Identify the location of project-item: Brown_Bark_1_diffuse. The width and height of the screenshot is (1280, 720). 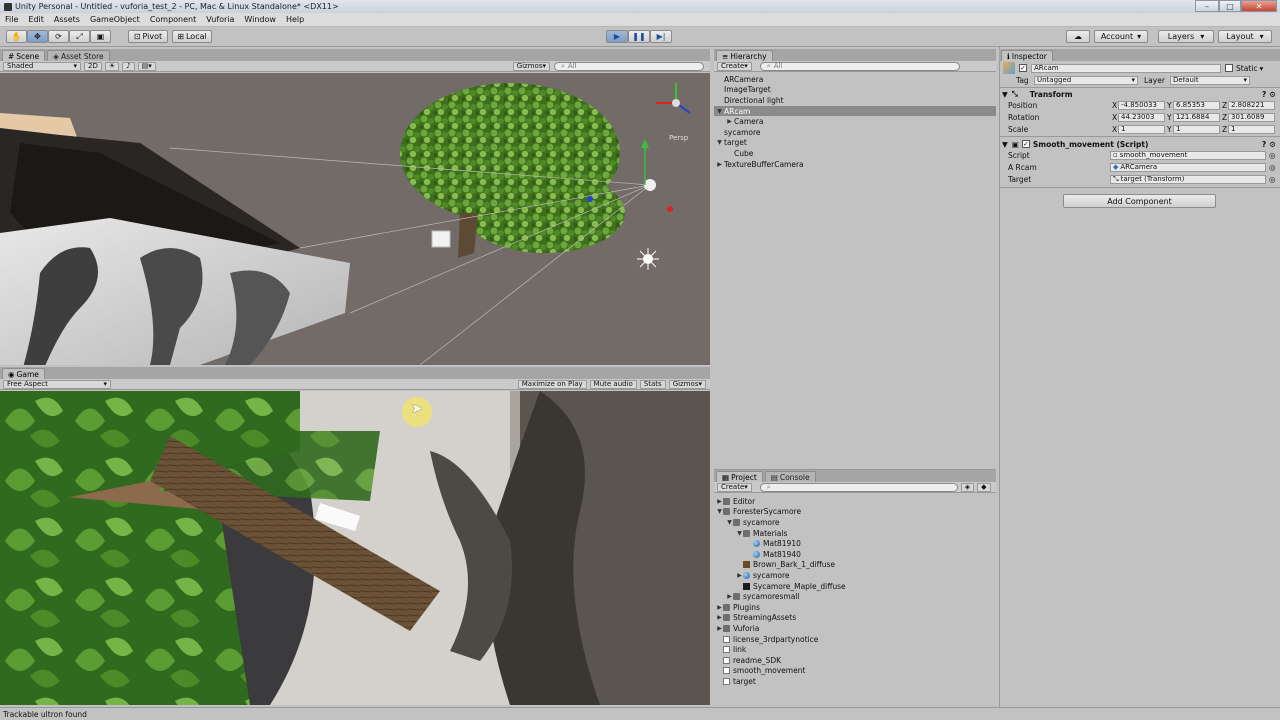
(856, 565).